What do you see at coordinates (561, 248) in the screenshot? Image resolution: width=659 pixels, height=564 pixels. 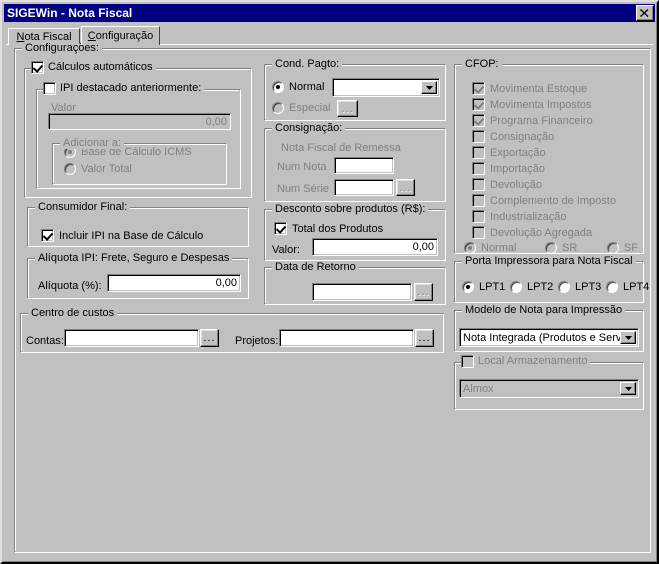 I see `cfop-radio-sr: SR` at bounding box center [561, 248].